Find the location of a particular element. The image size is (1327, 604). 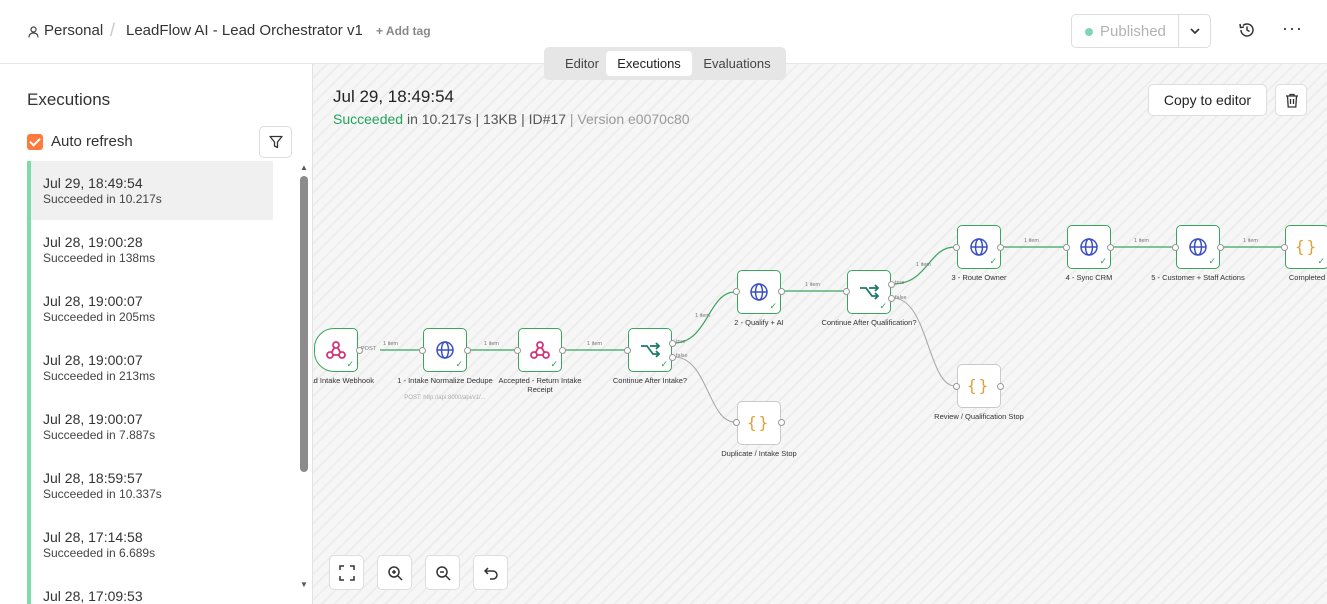

undo-icon is located at coordinates (490, 573).